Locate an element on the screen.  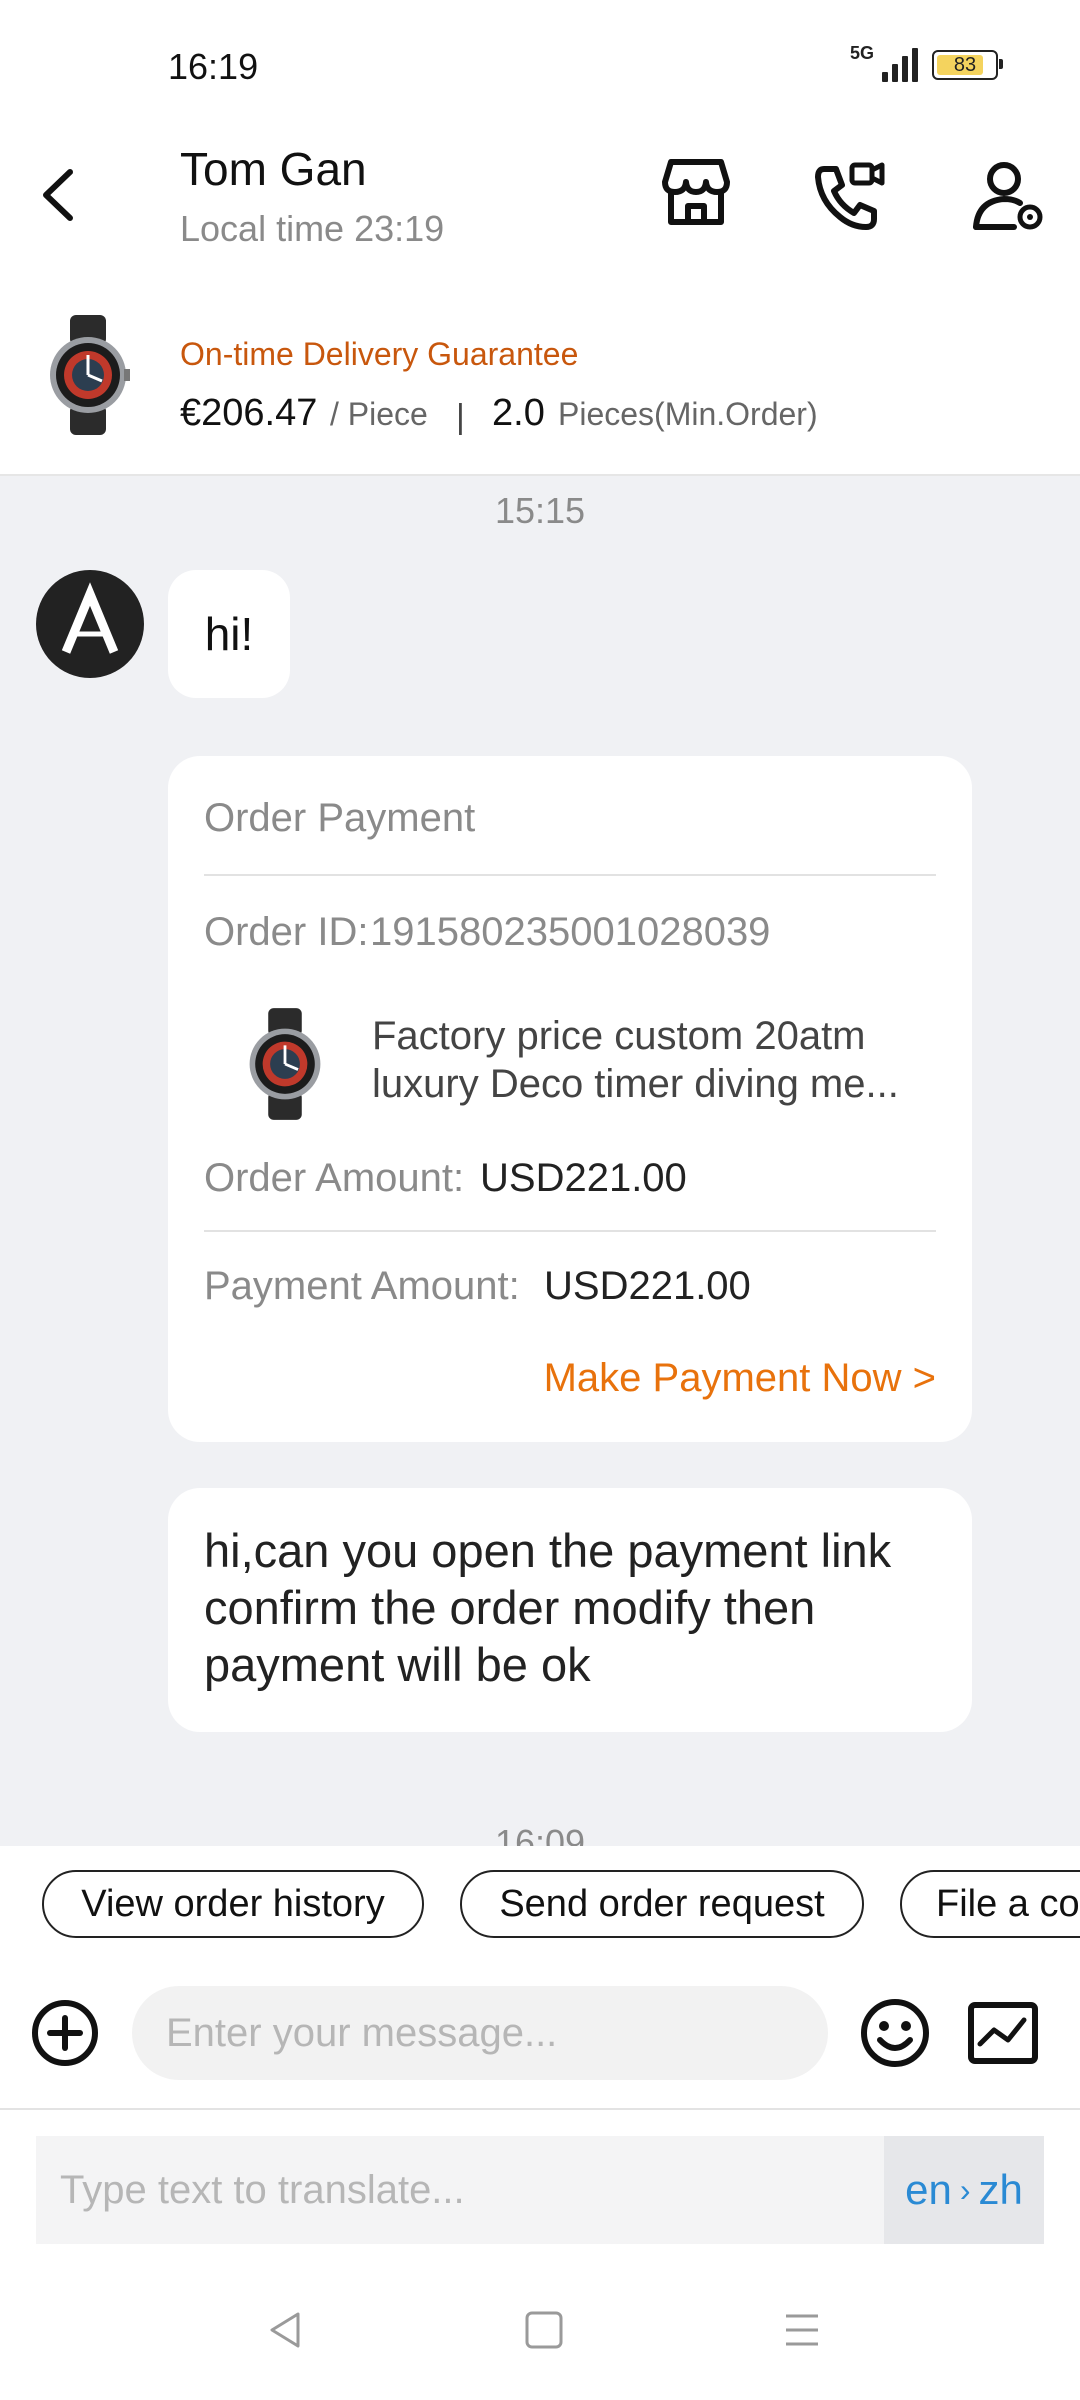
language-switch: en › zh is located at coordinates (964, 2190).